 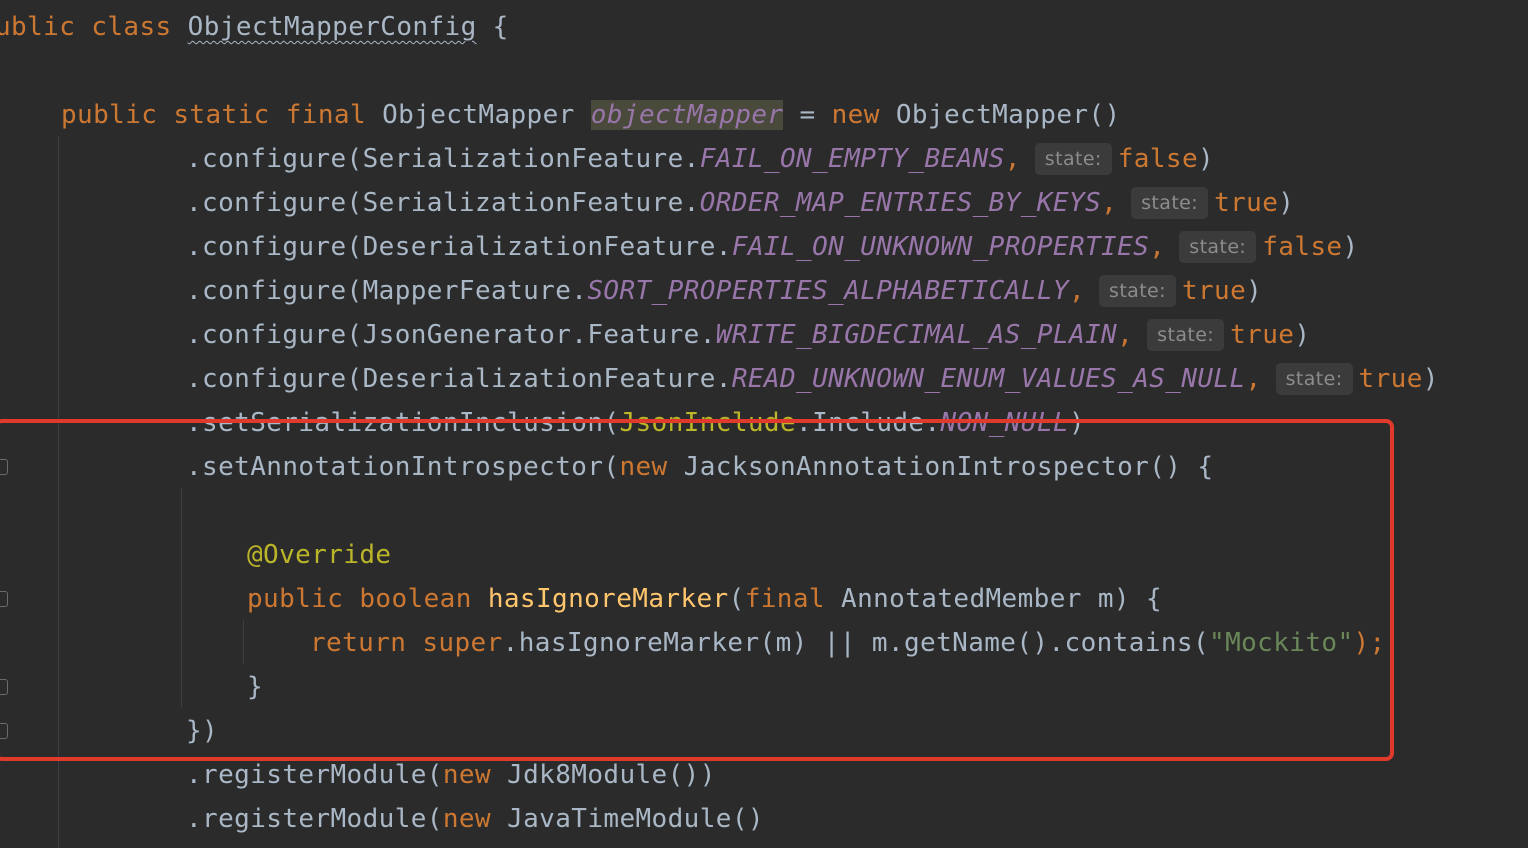 I want to click on code-token: @Override, so click(x=319, y=555).